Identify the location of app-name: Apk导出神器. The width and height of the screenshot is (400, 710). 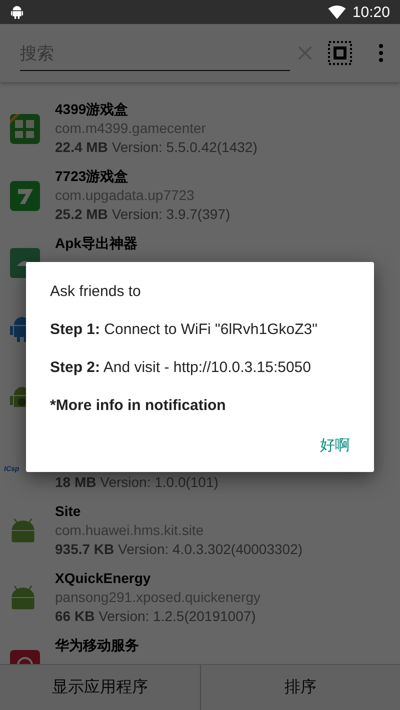
(96, 243).